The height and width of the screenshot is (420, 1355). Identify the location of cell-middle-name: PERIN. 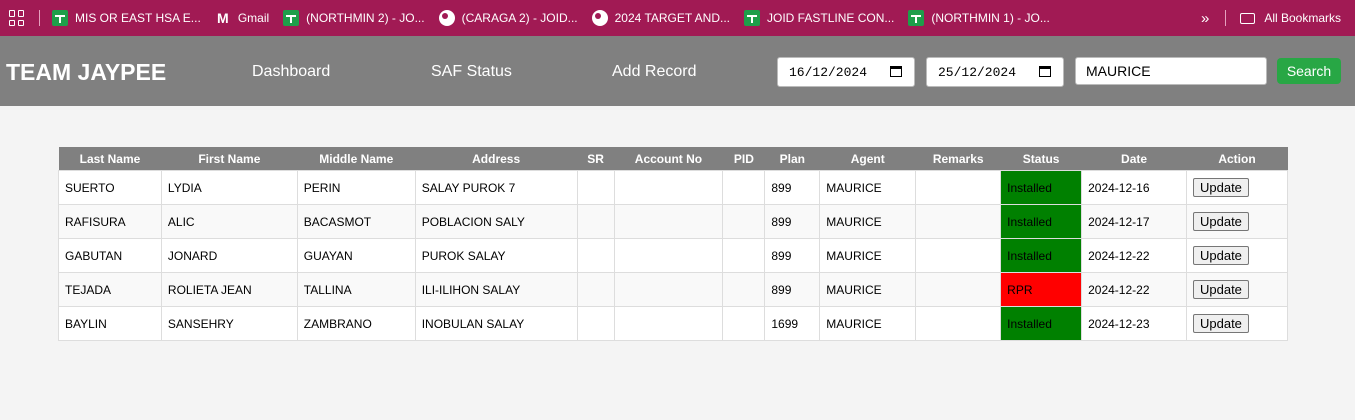
(356, 187).